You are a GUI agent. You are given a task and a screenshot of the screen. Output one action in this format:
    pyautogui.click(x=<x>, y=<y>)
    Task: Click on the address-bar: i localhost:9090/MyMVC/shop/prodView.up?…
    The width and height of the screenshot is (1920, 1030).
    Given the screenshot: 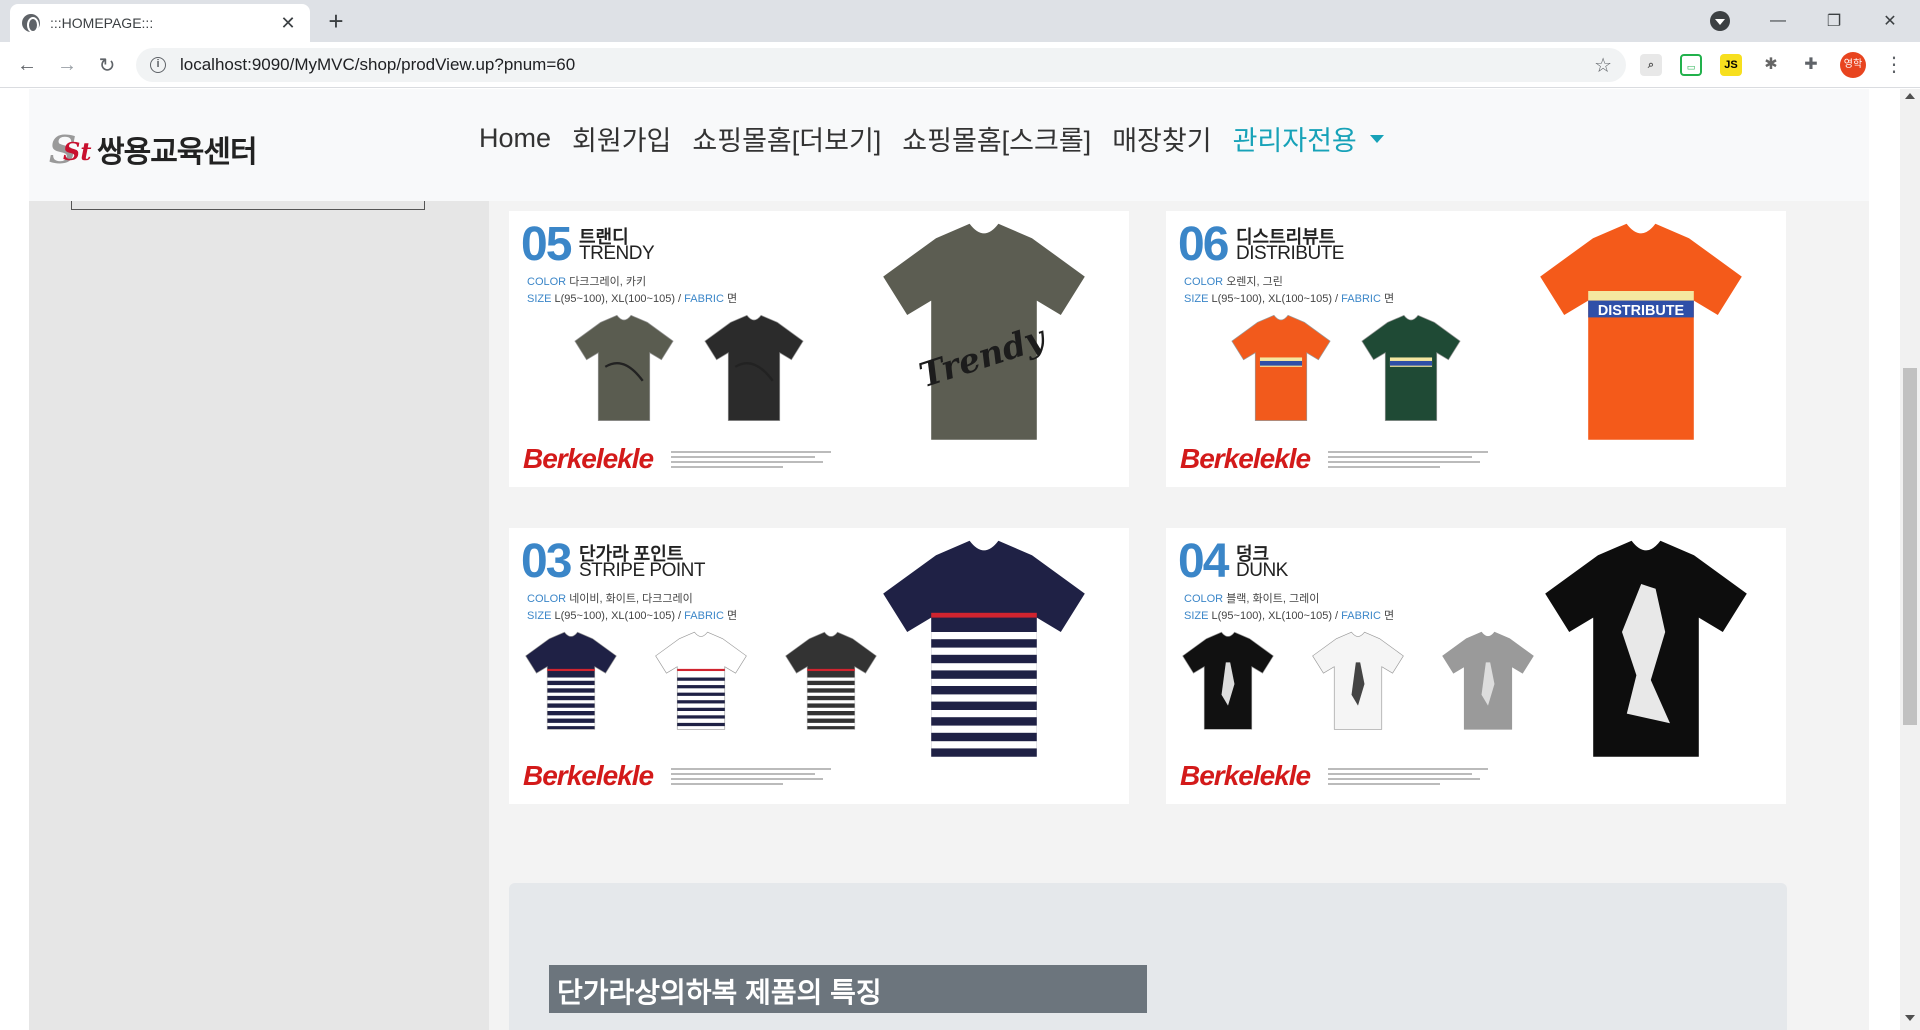 What is the action you would take?
    pyautogui.click(x=881, y=65)
    